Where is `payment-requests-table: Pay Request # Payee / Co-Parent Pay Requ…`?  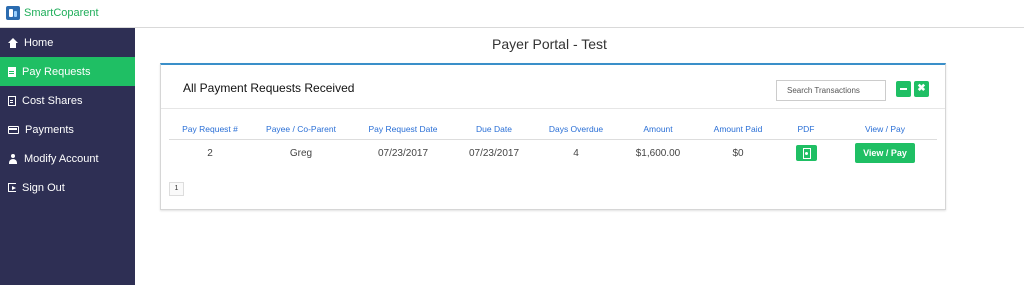
payment-requests-table: Pay Request # Payee / Co-Parent Pay Requ… is located at coordinates (553, 143).